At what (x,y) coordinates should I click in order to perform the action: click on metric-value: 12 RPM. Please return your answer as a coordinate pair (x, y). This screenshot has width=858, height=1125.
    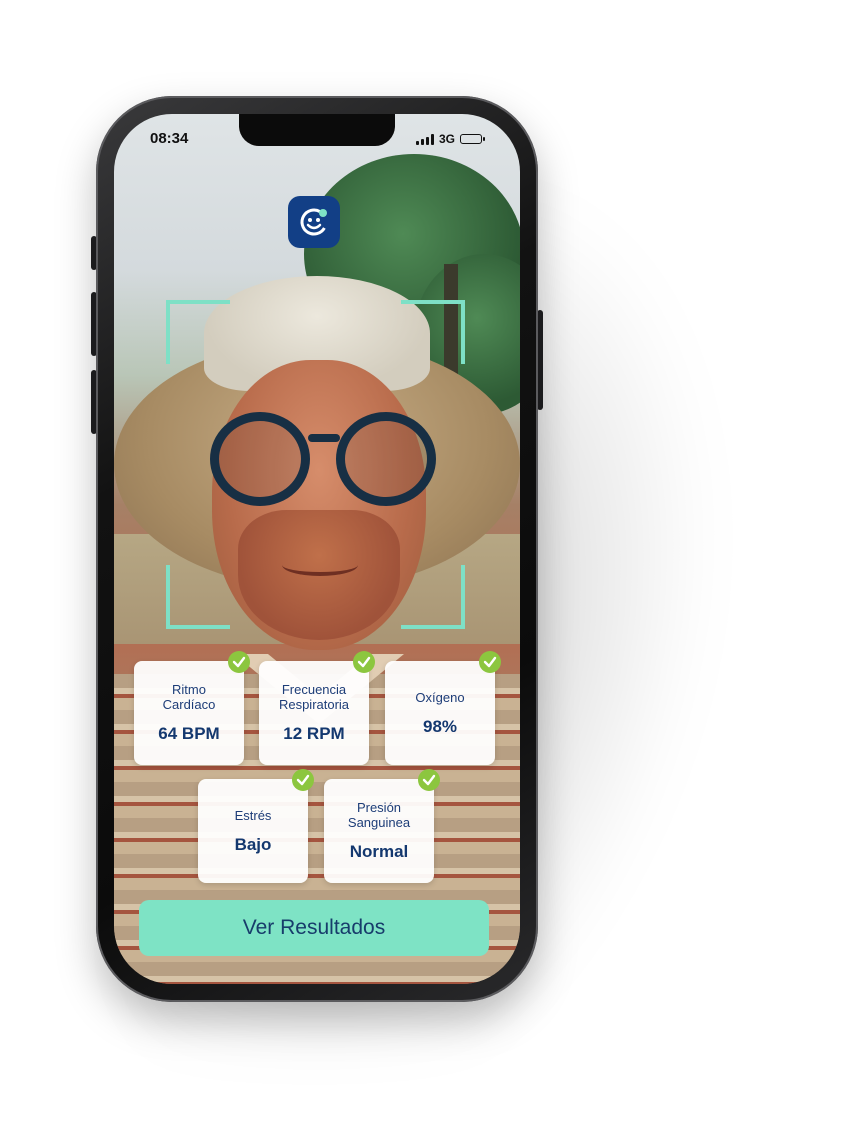
    Looking at the image, I should click on (314, 733).